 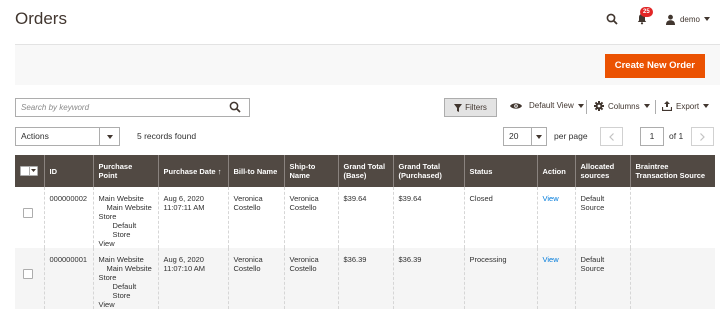 What do you see at coordinates (67, 136) in the screenshot?
I see `mass-actions-dropdown: Actions` at bounding box center [67, 136].